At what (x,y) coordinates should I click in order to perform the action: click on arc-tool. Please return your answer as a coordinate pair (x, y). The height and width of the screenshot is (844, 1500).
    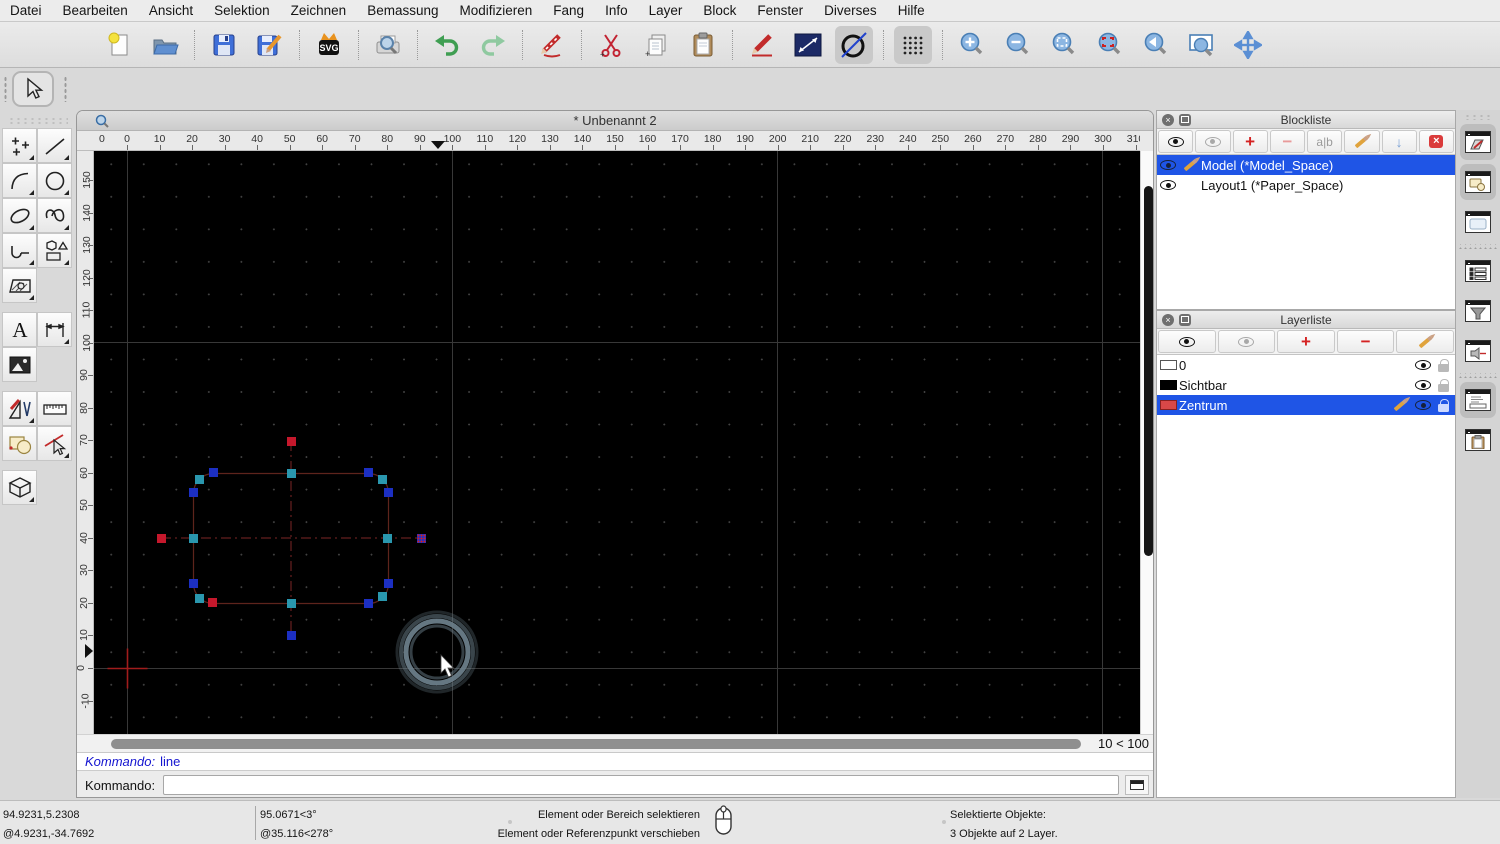
    Looking at the image, I should click on (19, 180).